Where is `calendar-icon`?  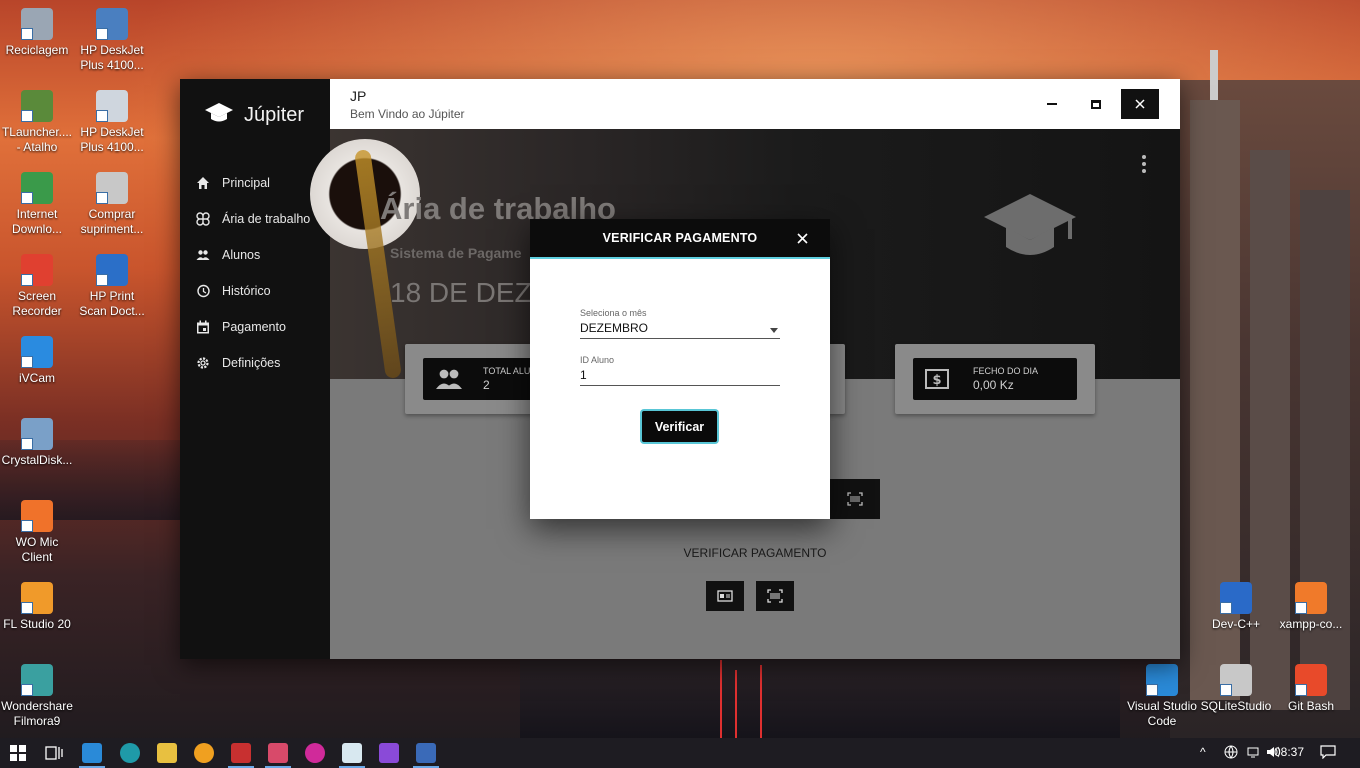 calendar-icon is located at coordinates (203, 327).